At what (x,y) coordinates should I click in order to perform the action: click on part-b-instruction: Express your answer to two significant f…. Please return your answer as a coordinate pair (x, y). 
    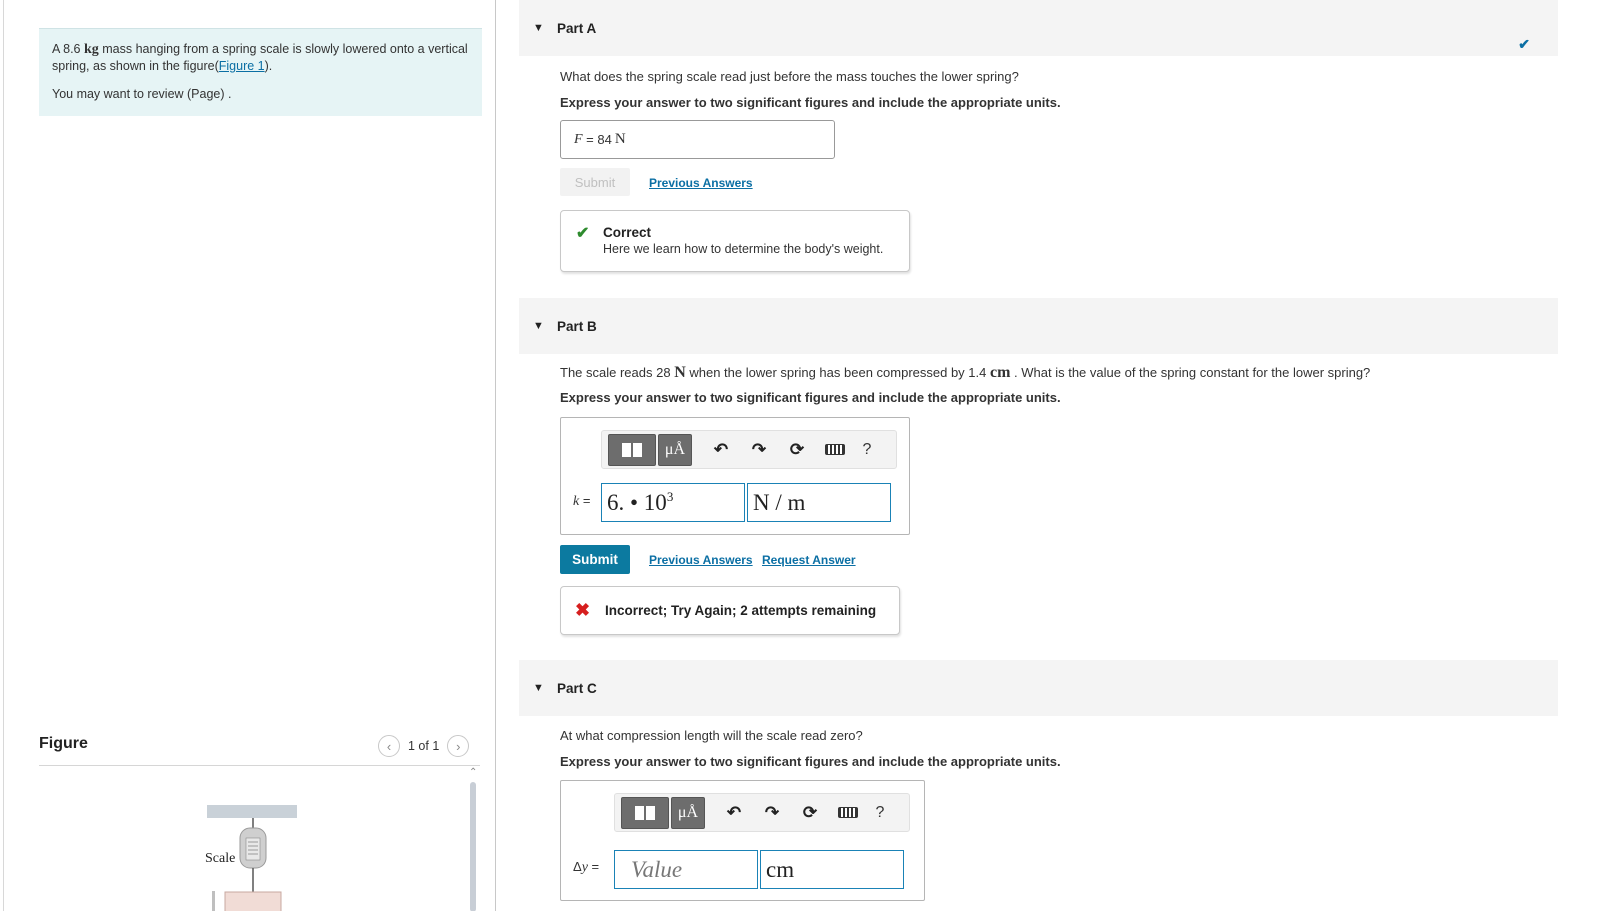
    Looking at the image, I should click on (810, 397).